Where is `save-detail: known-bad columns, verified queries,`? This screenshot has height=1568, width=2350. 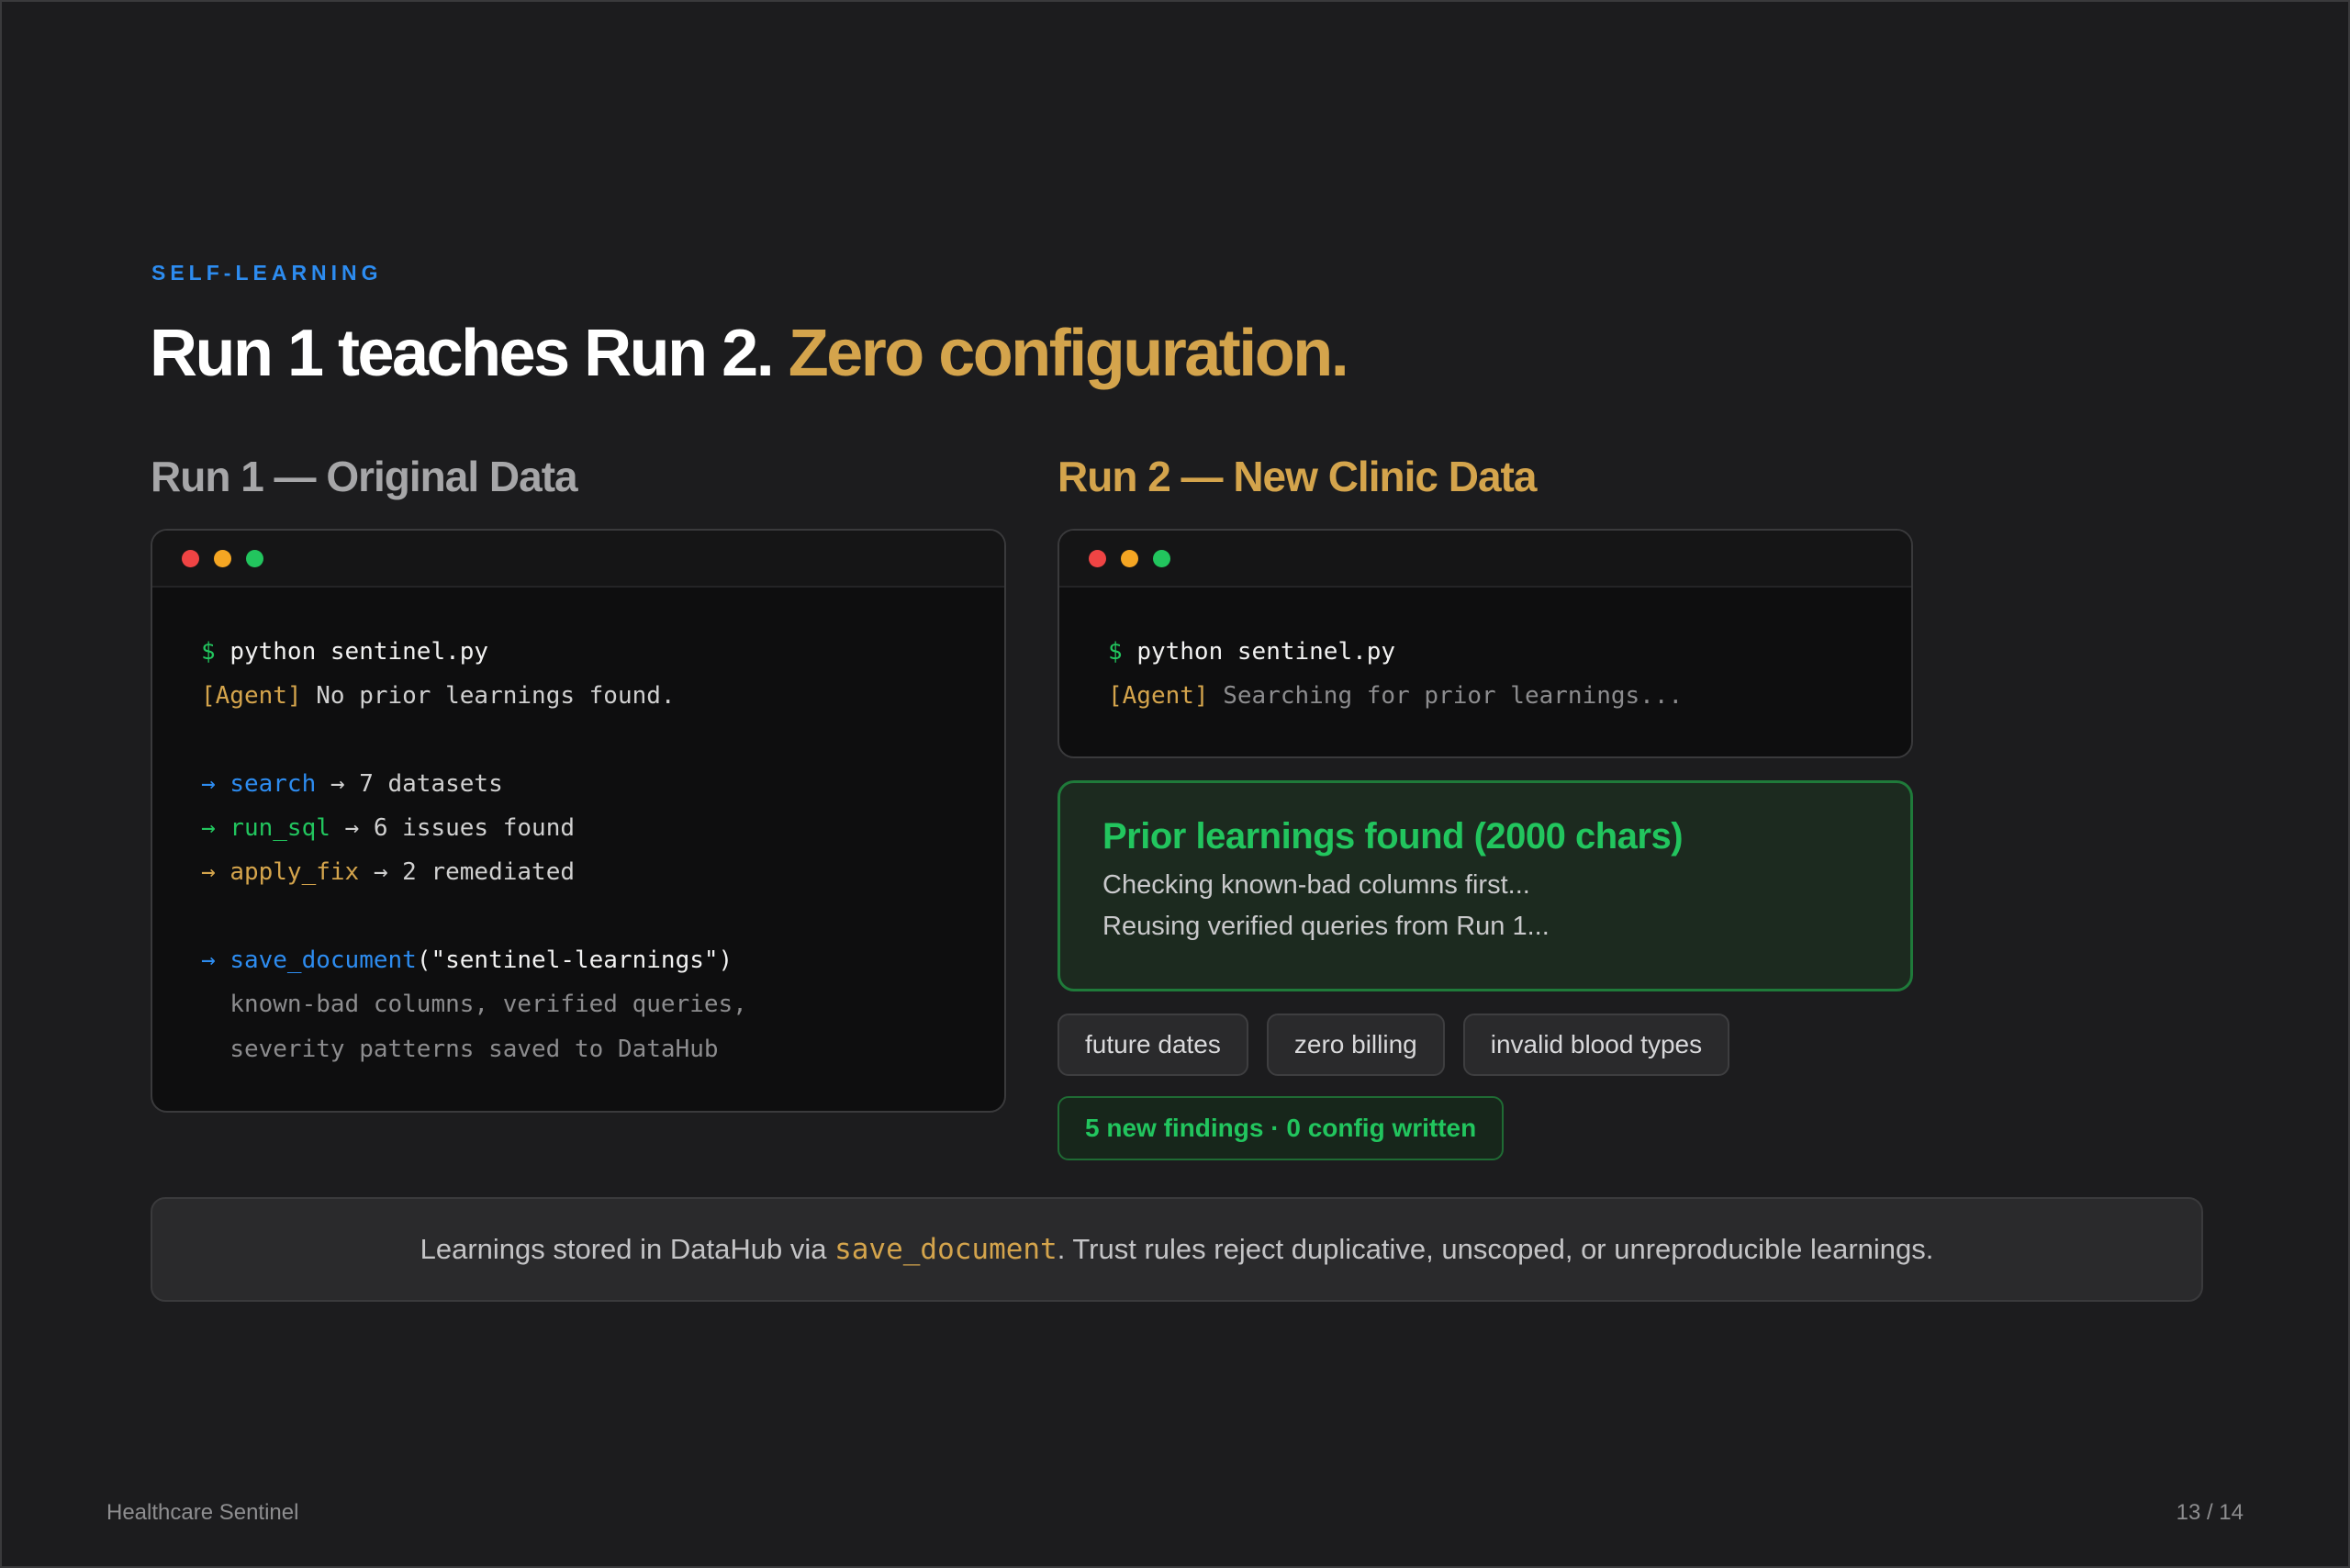 save-detail: known-bad columns, verified queries, is located at coordinates (602, 1004).